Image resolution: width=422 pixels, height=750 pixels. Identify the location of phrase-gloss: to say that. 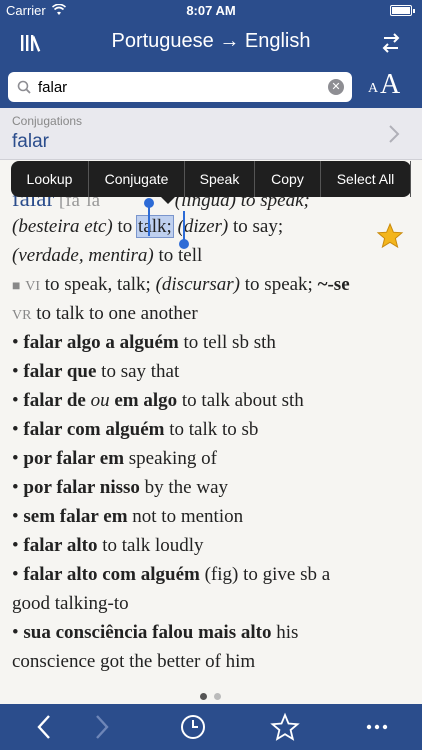
(138, 371).